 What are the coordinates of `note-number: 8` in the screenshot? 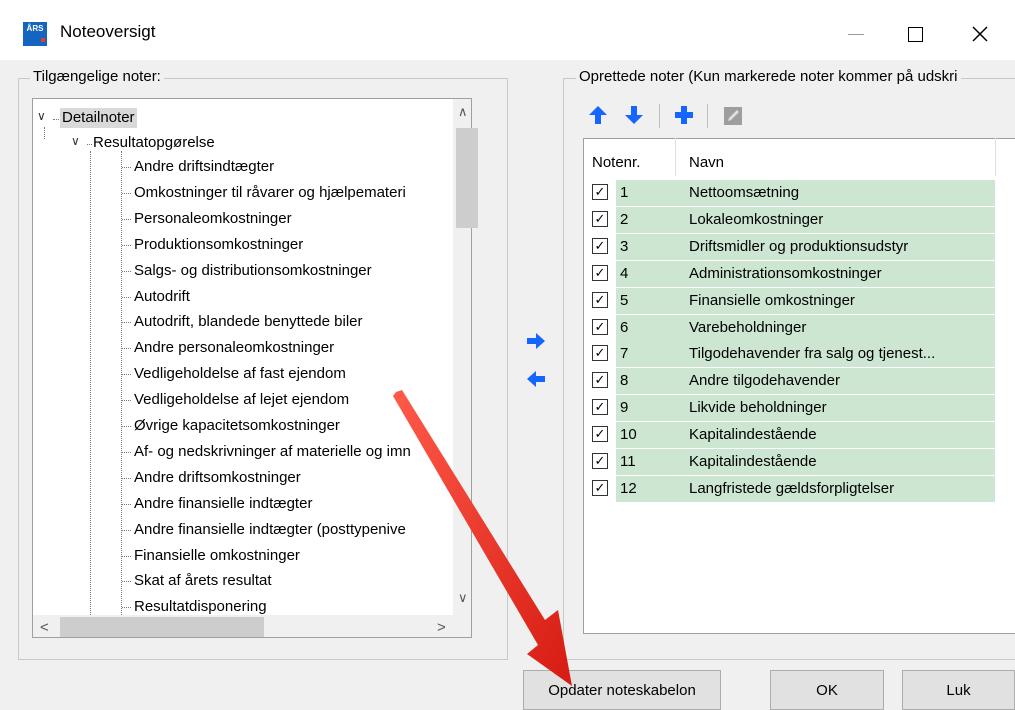 It's located at (624, 381).